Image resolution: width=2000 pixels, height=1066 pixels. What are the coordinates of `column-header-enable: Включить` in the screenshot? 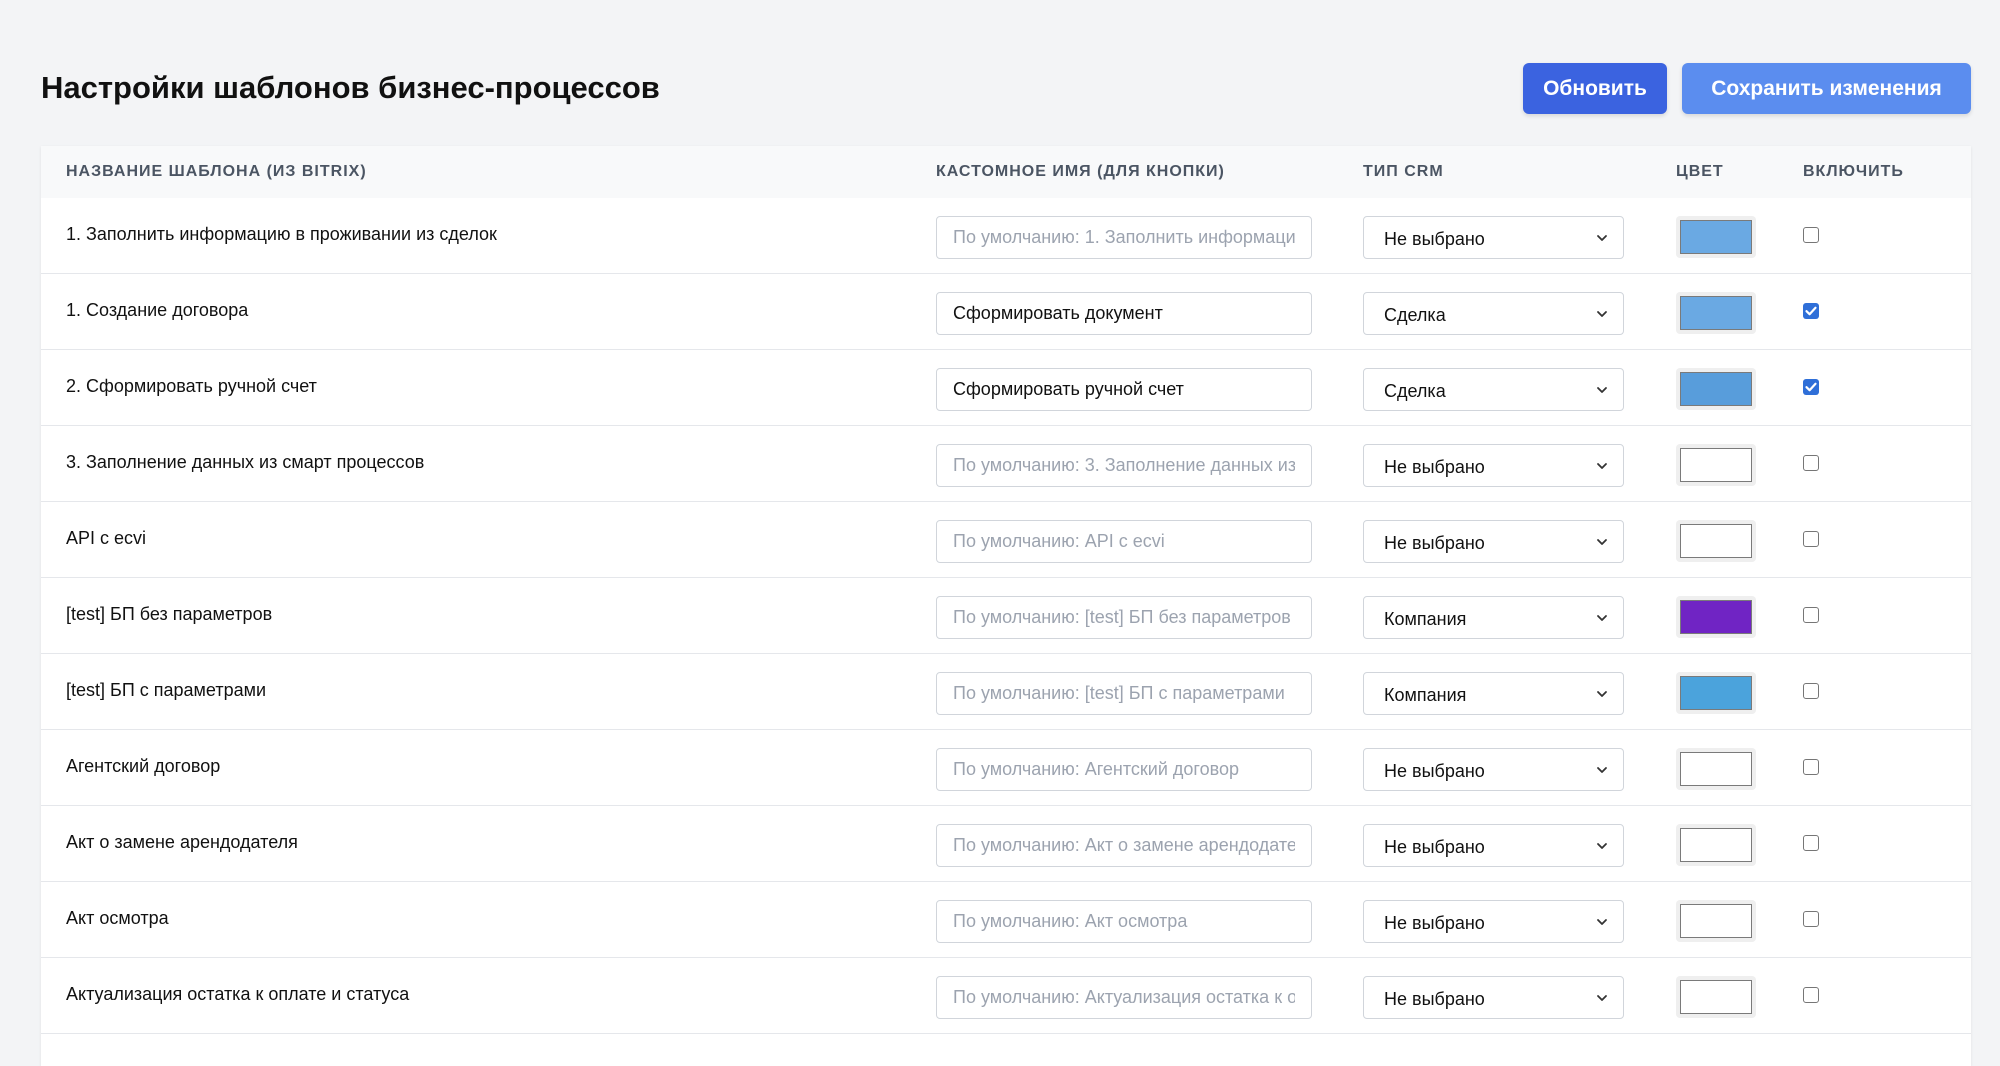 It's located at (1853, 171).